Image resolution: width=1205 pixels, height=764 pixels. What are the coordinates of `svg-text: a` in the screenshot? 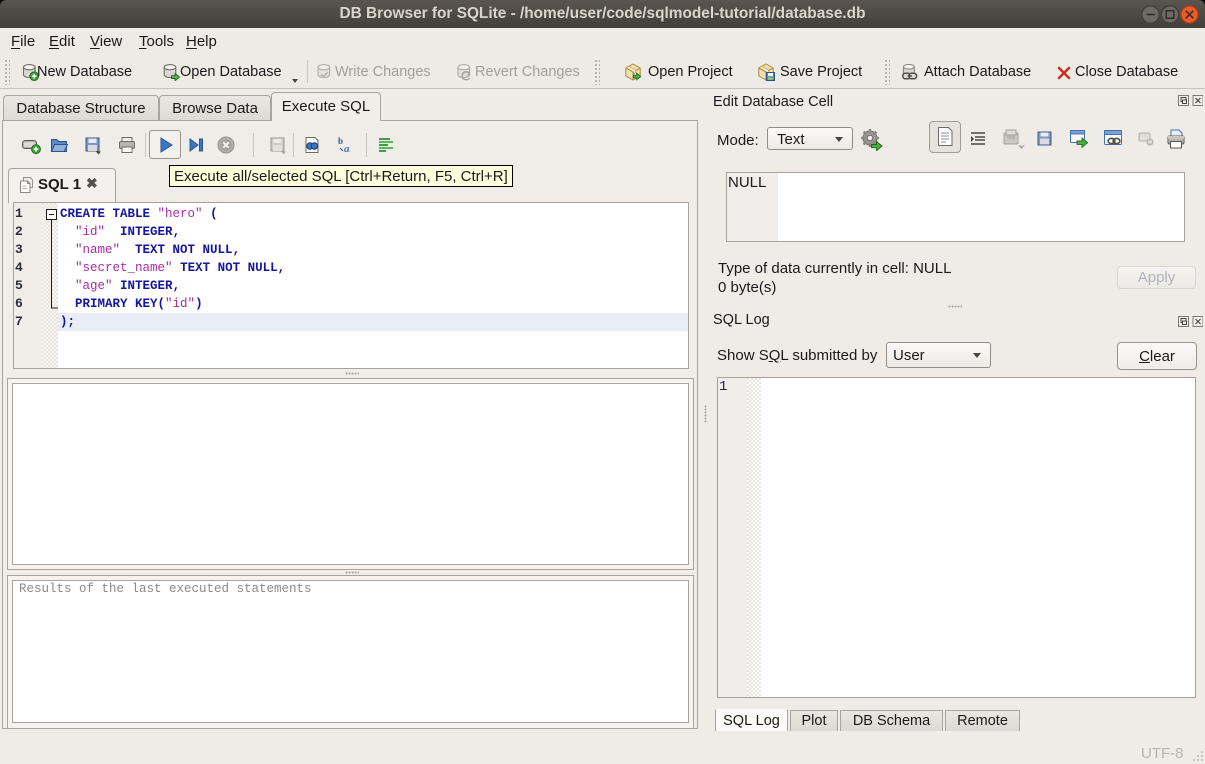 It's located at (347, 149).